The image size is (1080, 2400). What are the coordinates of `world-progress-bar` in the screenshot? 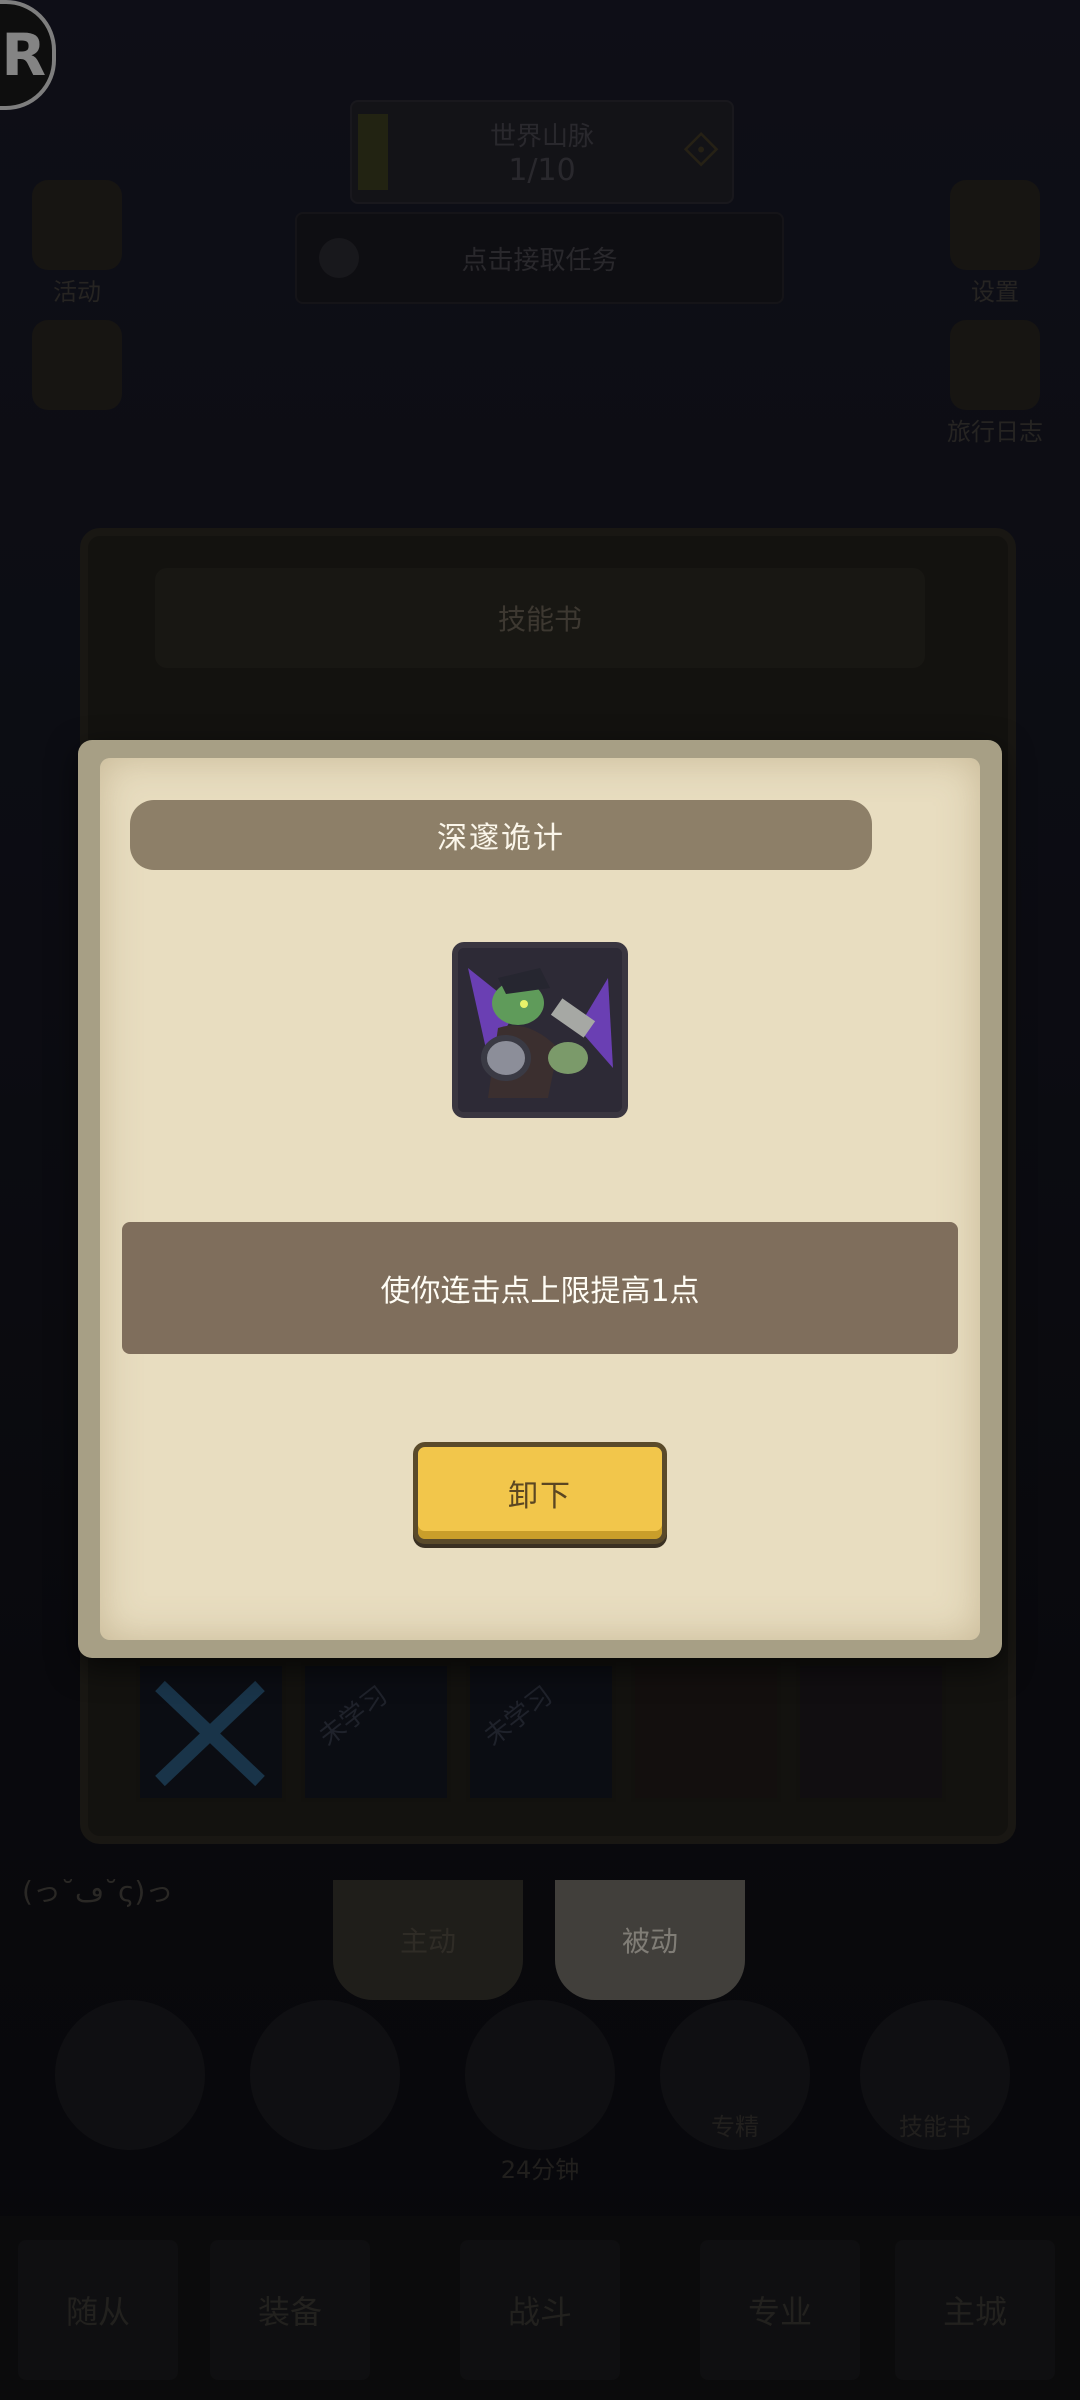 It's located at (373, 152).